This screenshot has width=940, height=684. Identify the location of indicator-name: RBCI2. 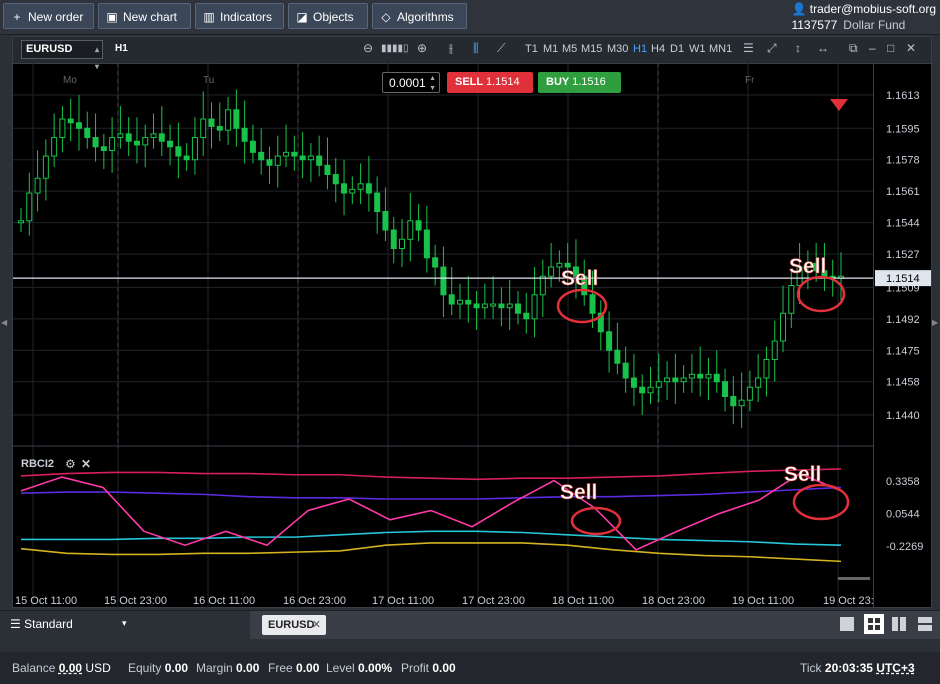
(37, 464).